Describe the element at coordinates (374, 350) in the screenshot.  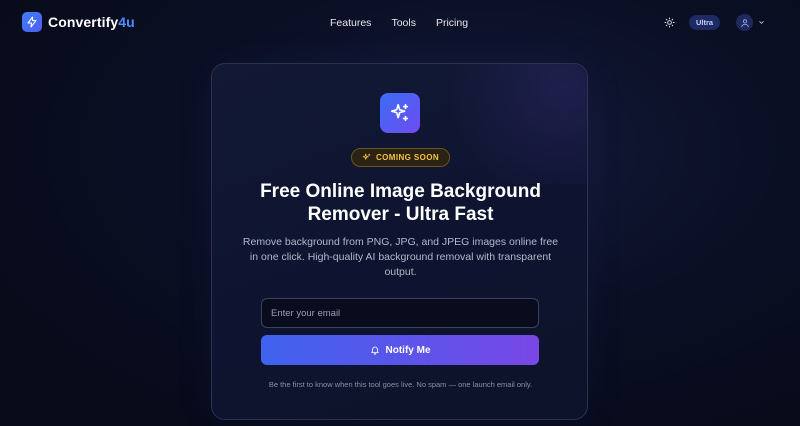
I see `bell-icon` at that location.